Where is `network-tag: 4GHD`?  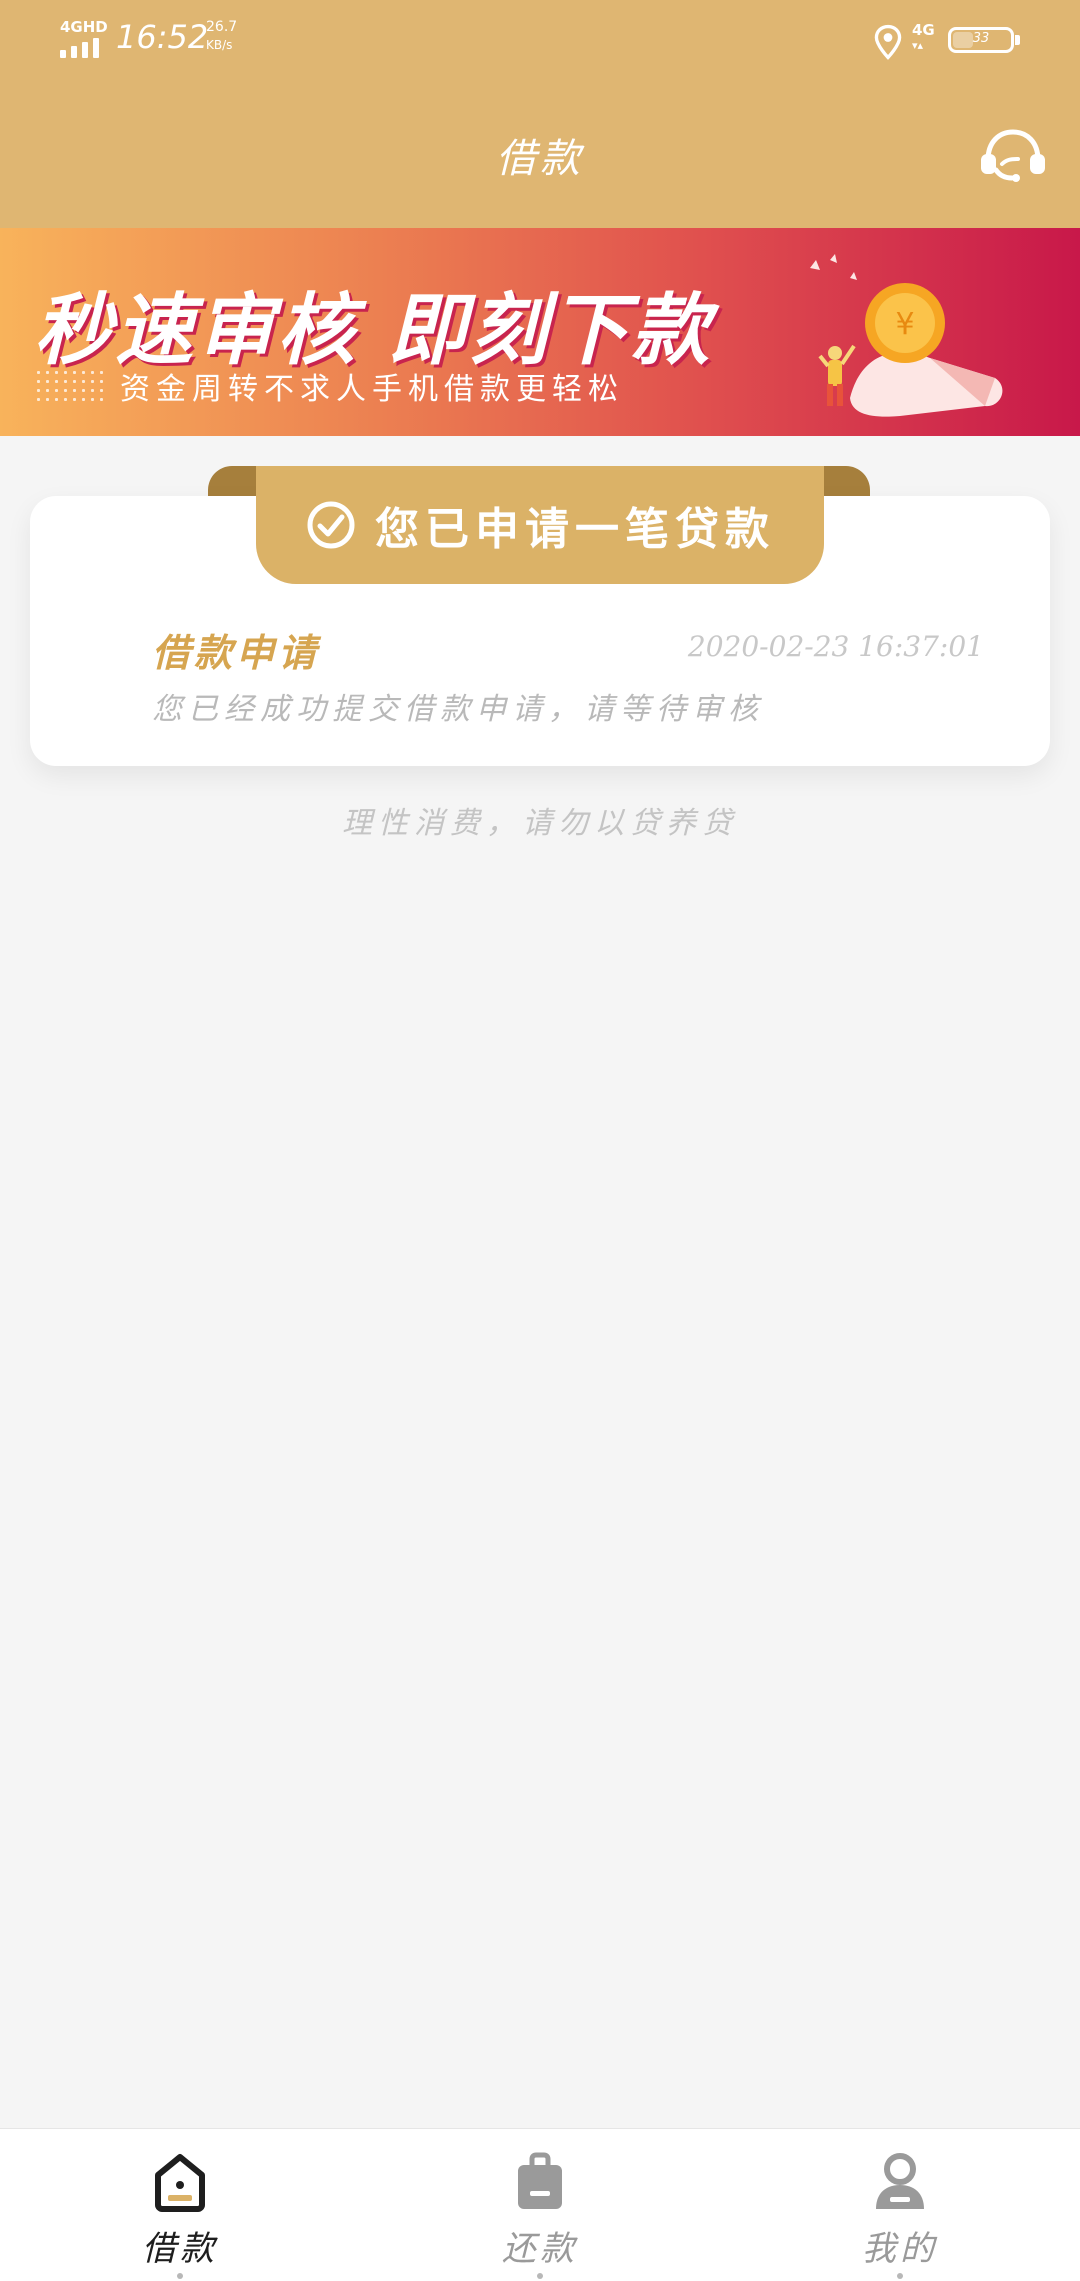 network-tag: 4GHD is located at coordinates (84, 27).